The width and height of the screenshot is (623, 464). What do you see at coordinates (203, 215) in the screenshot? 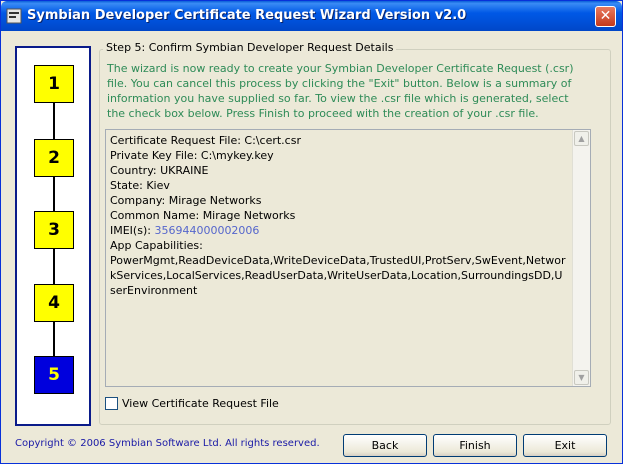
I see `common-name-line: Common Name: Mirage Networks` at bounding box center [203, 215].